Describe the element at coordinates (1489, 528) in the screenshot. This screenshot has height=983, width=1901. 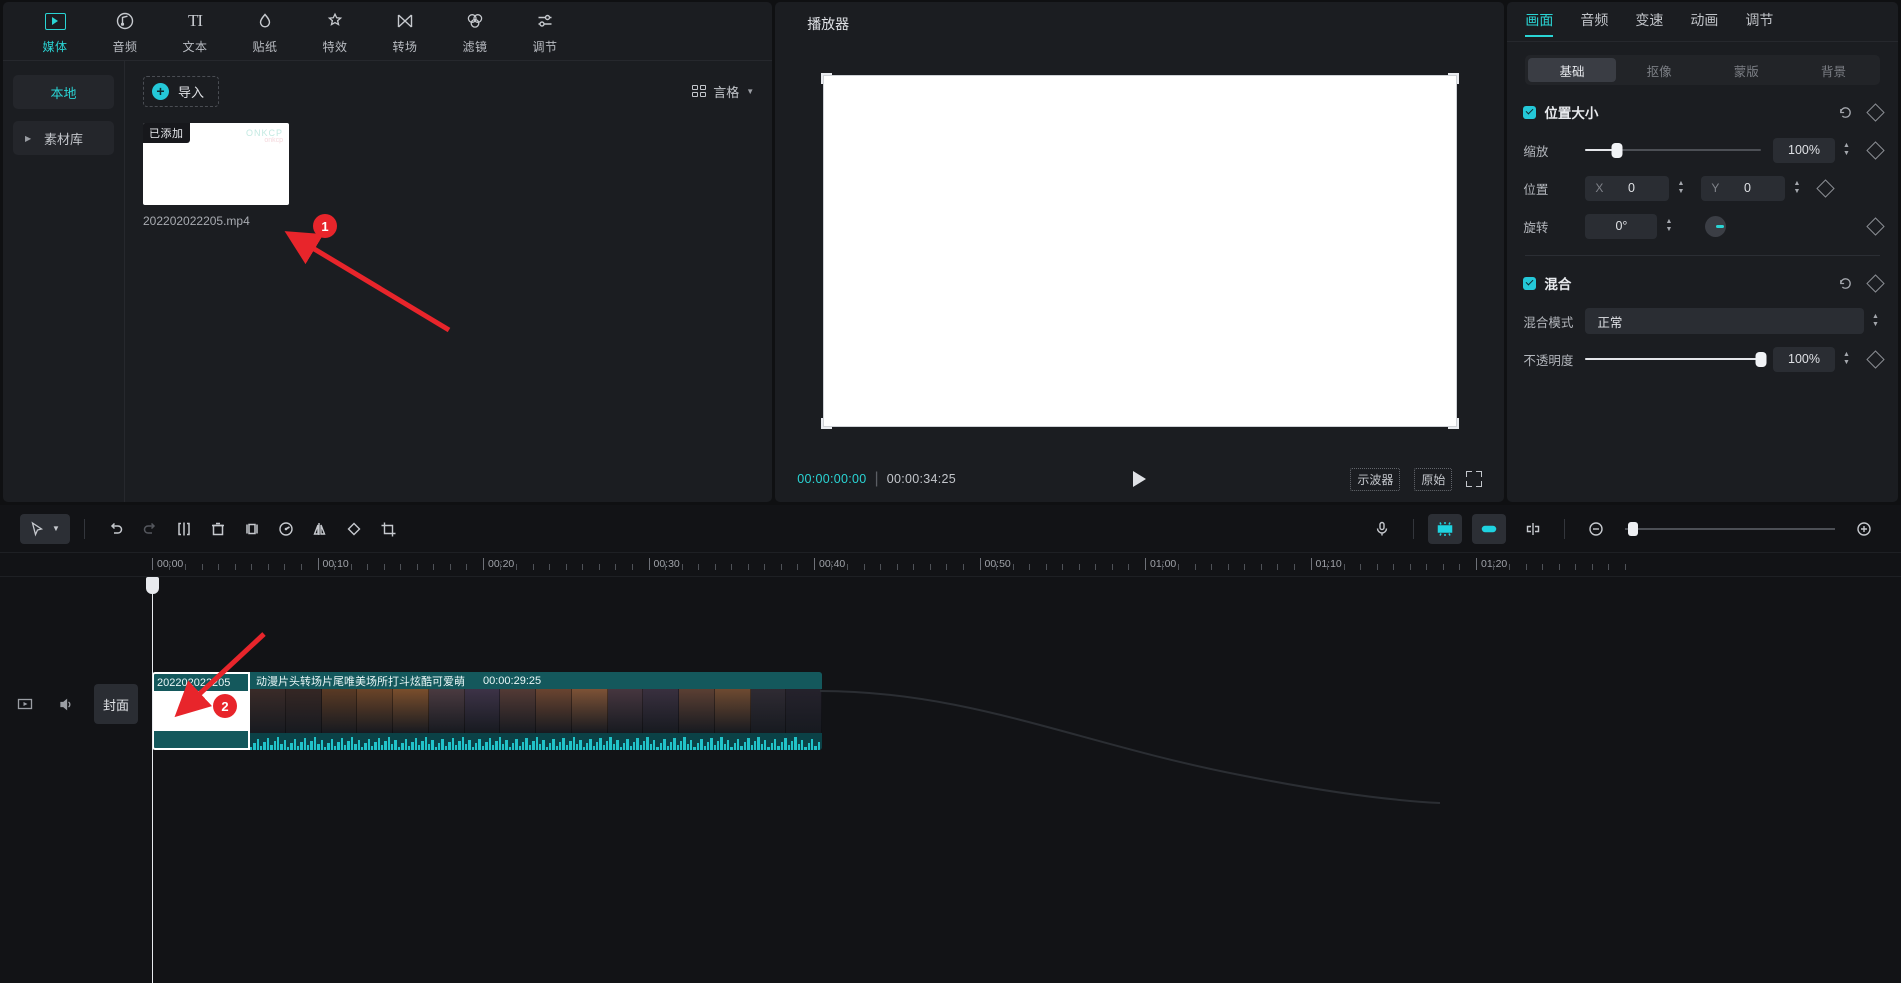
I see `link-toggle` at that location.